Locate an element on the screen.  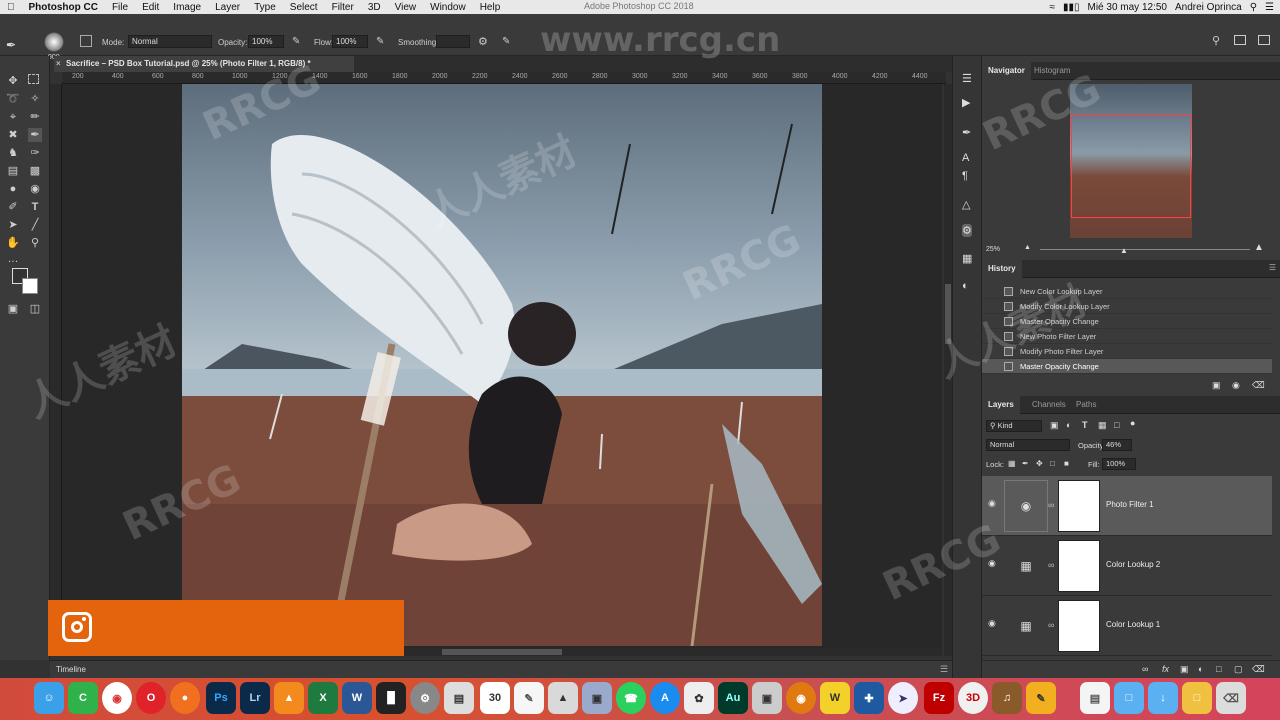
filter-shape-icon: ▦ is located at coordinates (1102, 425).